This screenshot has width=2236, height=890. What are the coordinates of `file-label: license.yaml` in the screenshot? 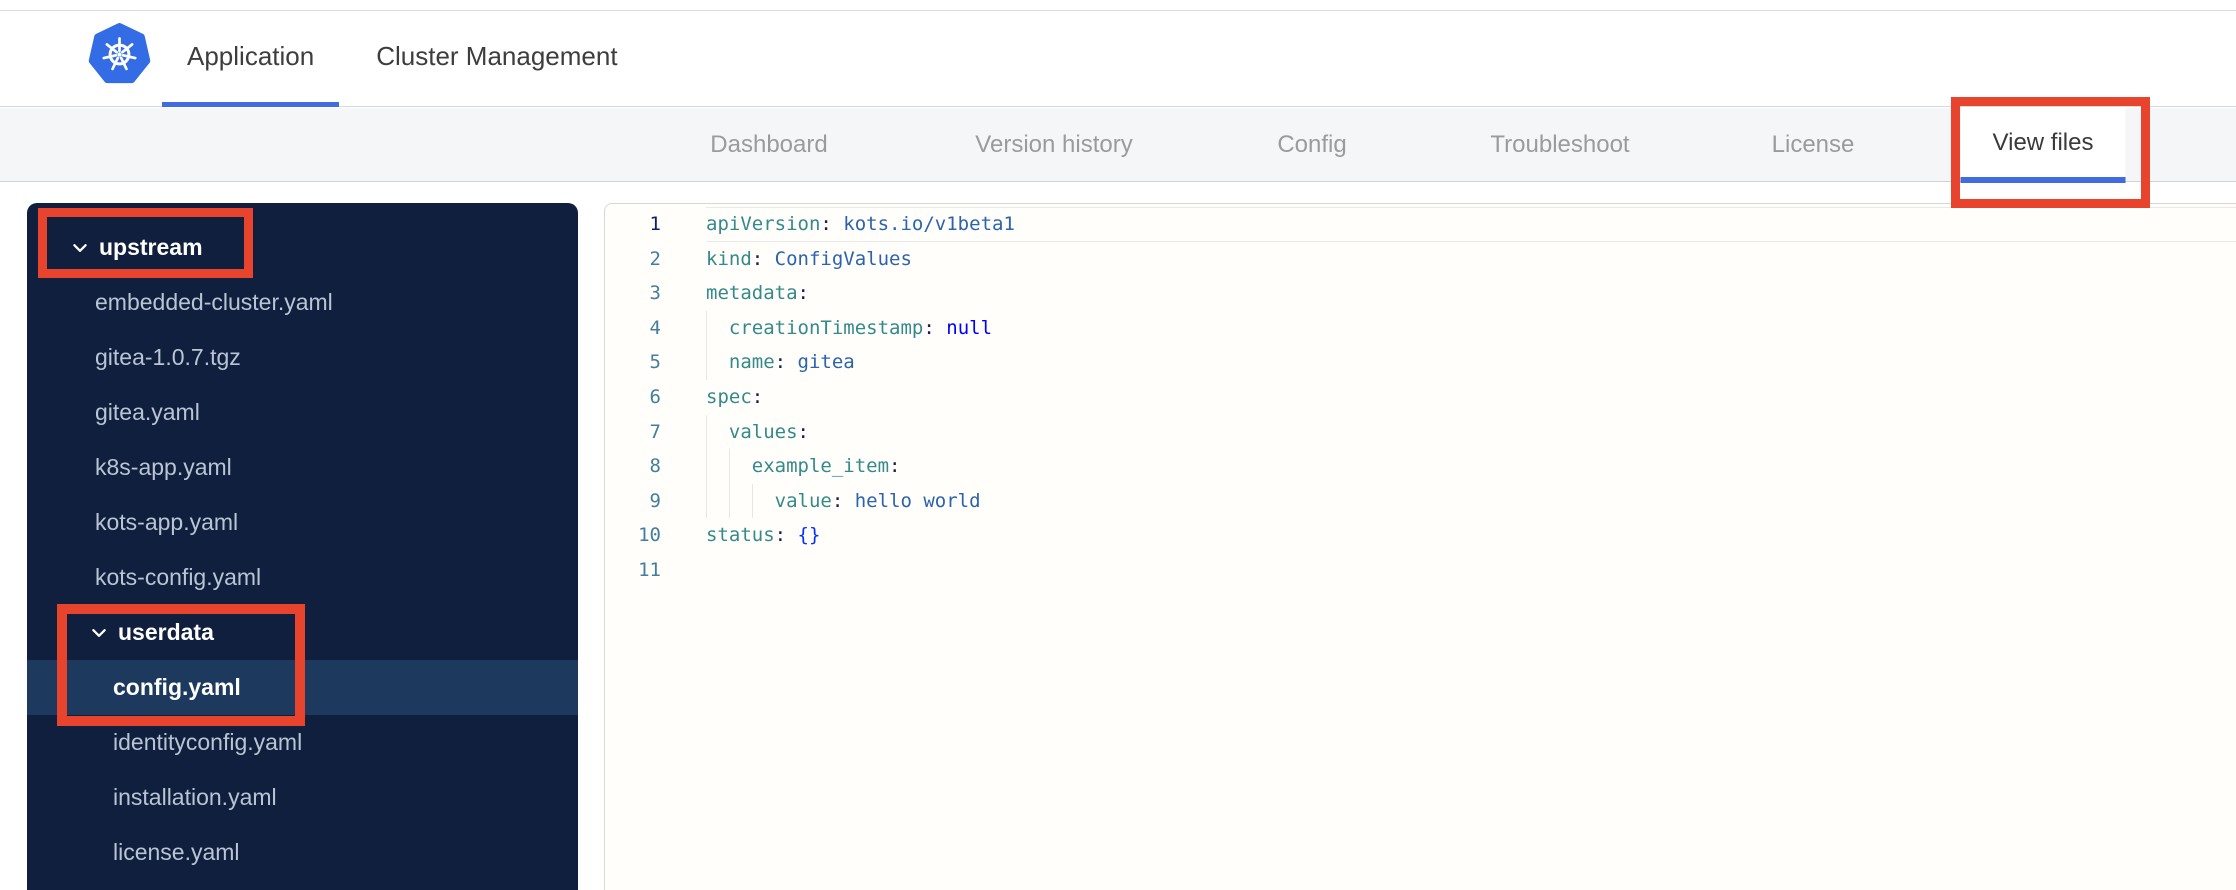 It's located at (176, 852).